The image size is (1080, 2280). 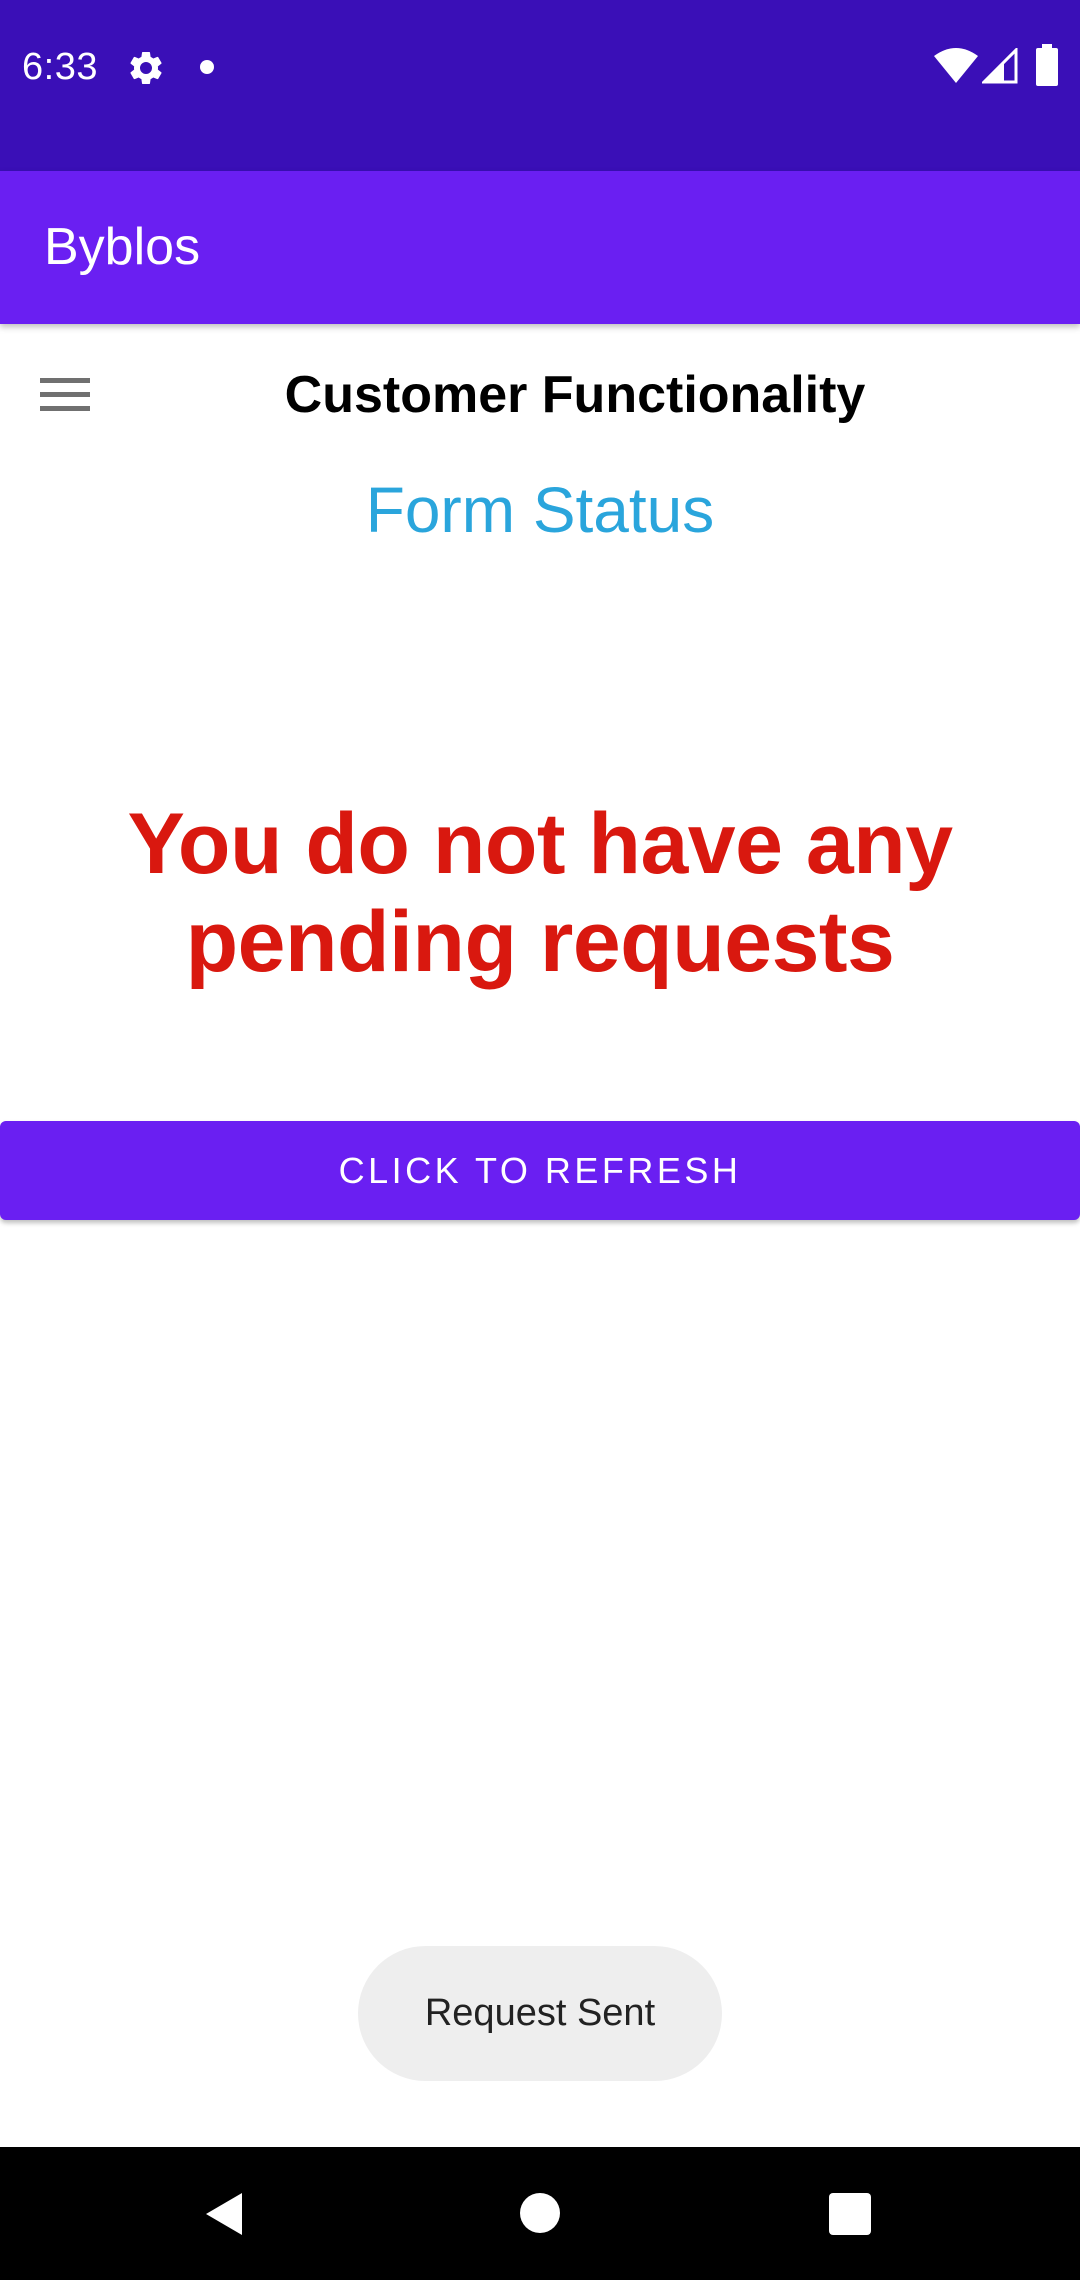 I want to click on status-time: 6:33, so click(x=60, y=67).